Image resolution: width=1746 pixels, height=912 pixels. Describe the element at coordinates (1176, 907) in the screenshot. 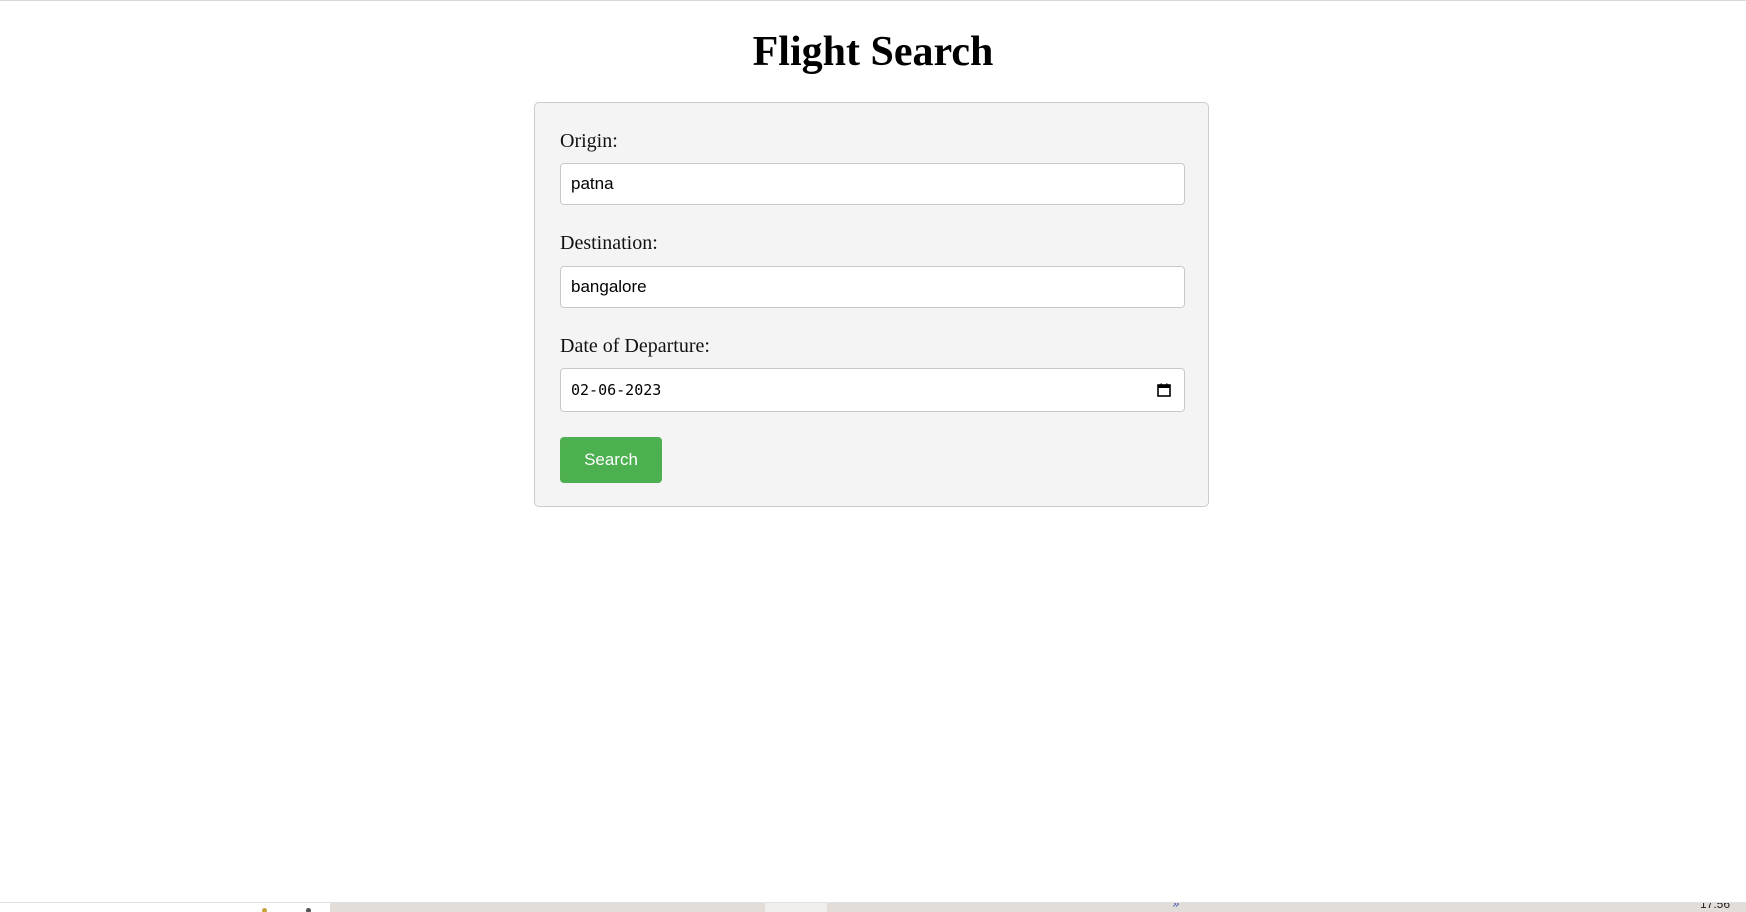

I see `taskbar-overflow-chevron-icon: »` at that location.